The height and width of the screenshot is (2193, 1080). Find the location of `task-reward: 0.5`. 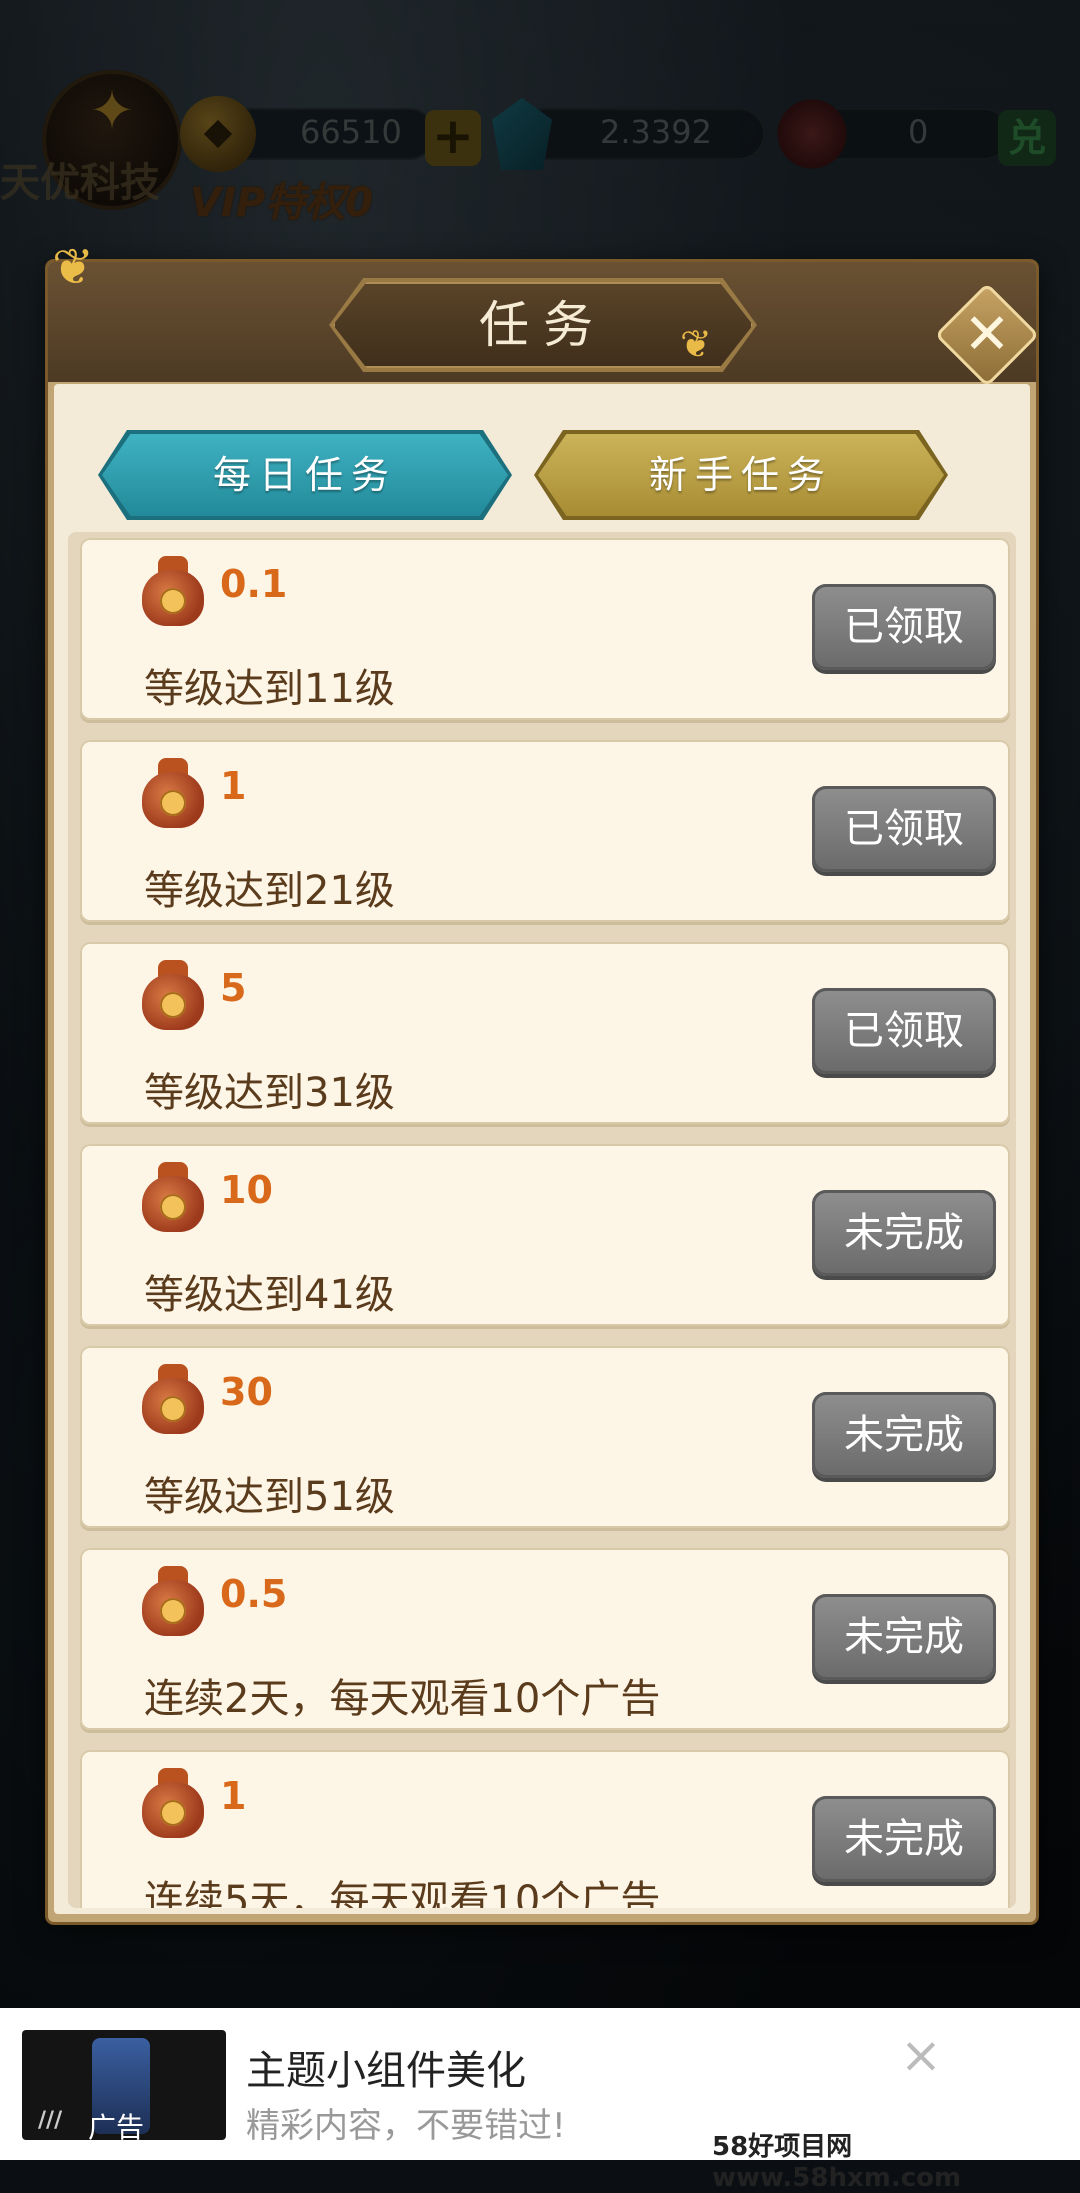

task-reward: 0.5 is located at coordinates (254, 1594).